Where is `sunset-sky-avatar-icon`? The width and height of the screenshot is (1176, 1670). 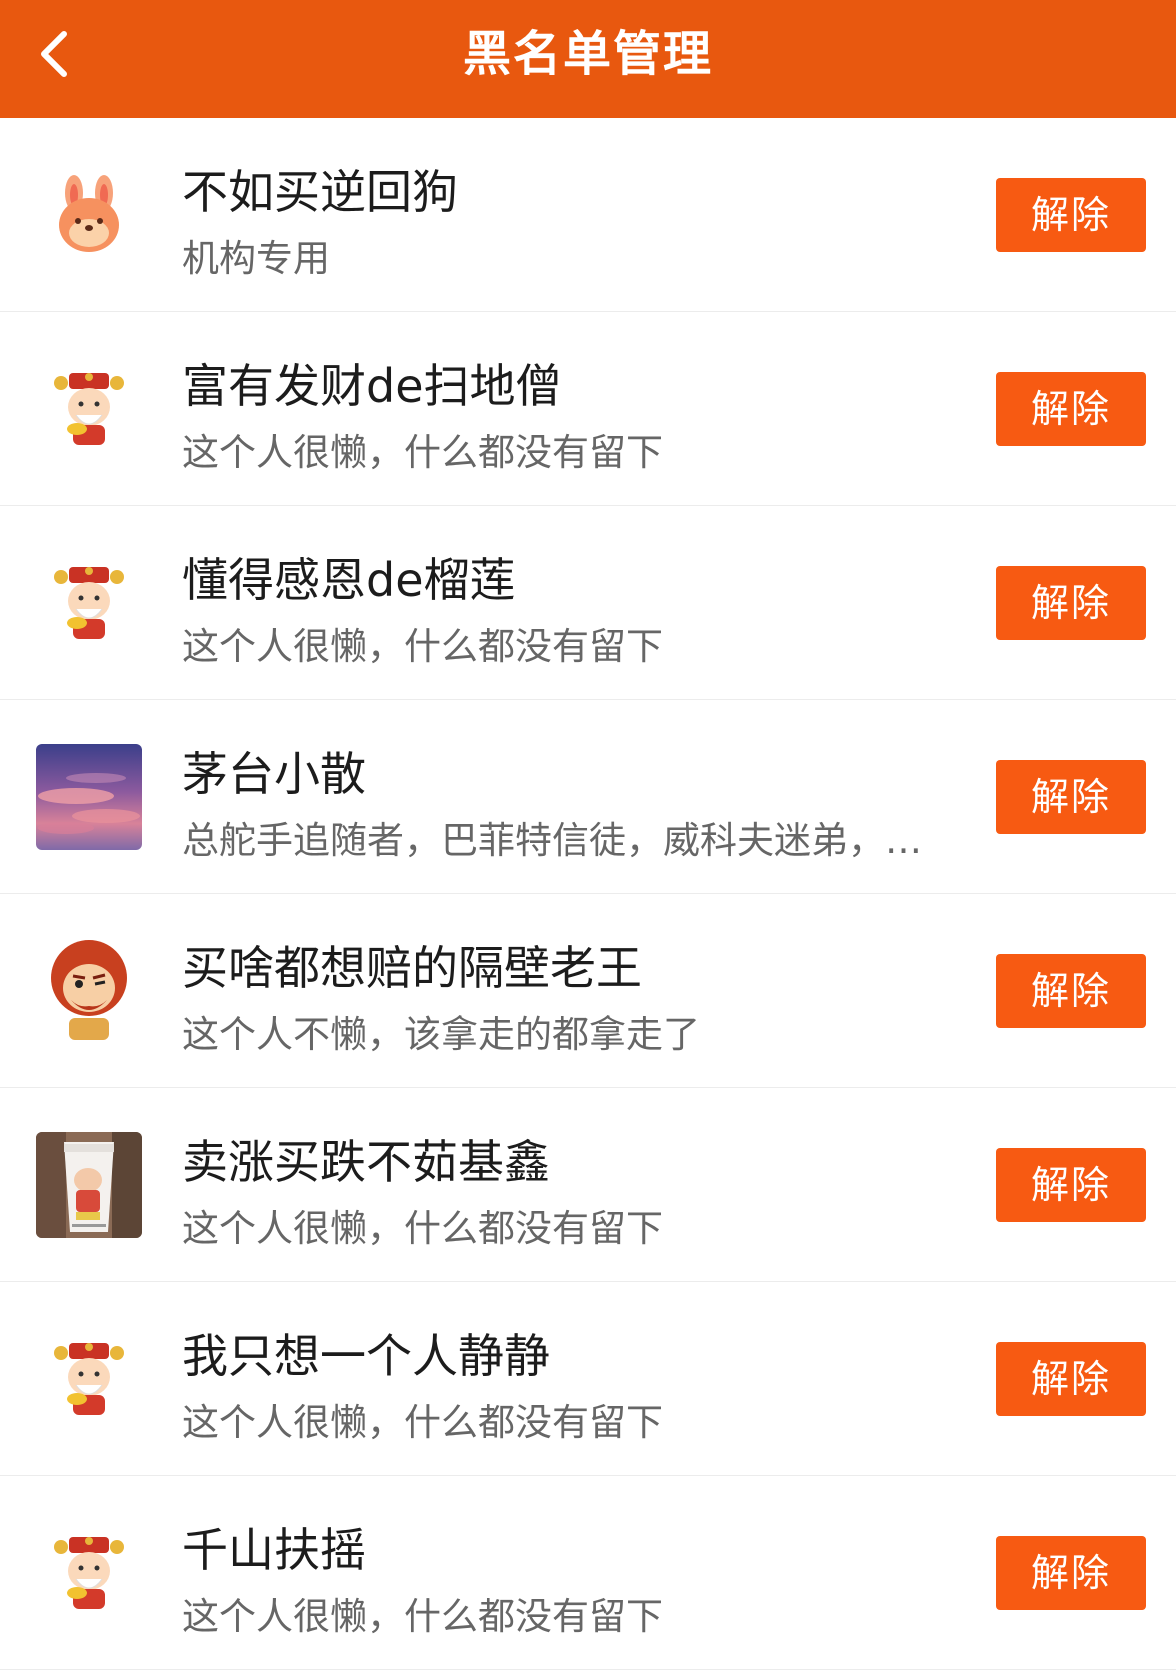 sunset-sky-avatar-icon is located at coordinates (89, 797).